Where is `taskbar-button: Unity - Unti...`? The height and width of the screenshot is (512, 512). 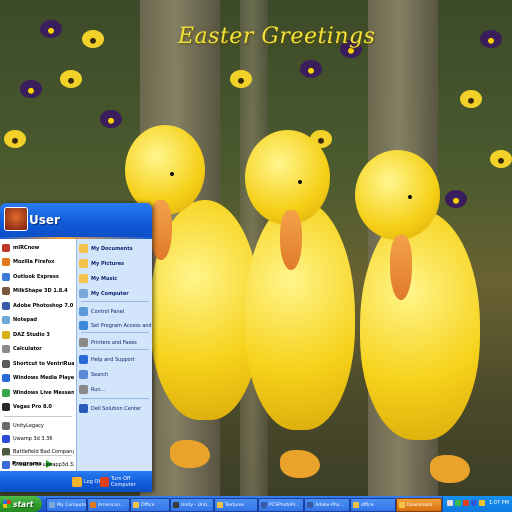
taskbar-button: Unity - Unti... is located at coordinates (192, 505).